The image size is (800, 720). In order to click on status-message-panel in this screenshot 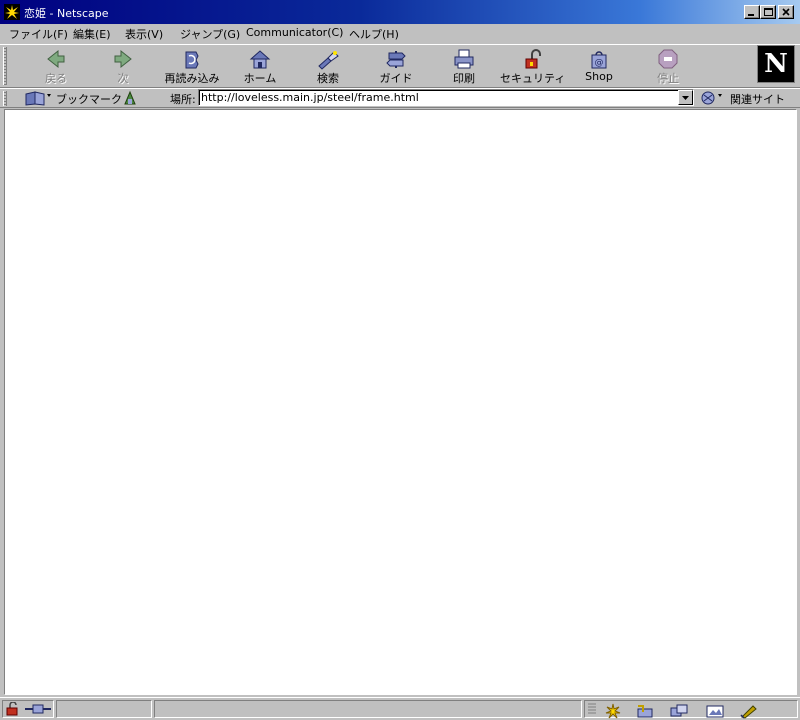, I will do `click(368, 709)`.